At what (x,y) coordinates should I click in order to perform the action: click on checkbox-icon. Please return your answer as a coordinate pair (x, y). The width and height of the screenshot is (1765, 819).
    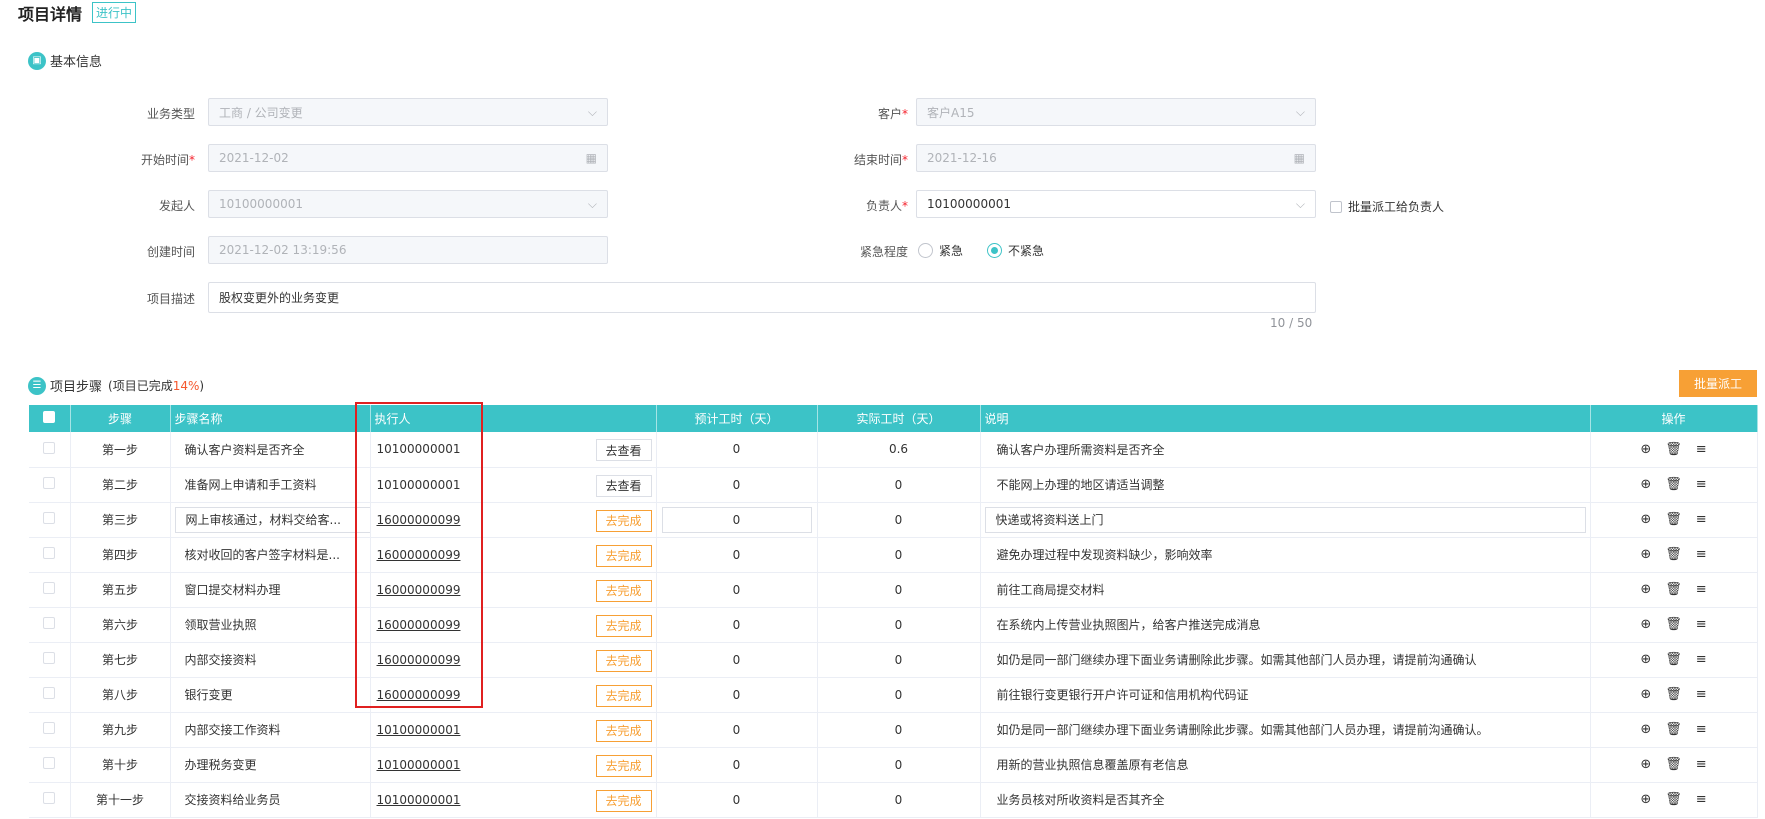
    Looking at the image, I should click on (1336, 206).